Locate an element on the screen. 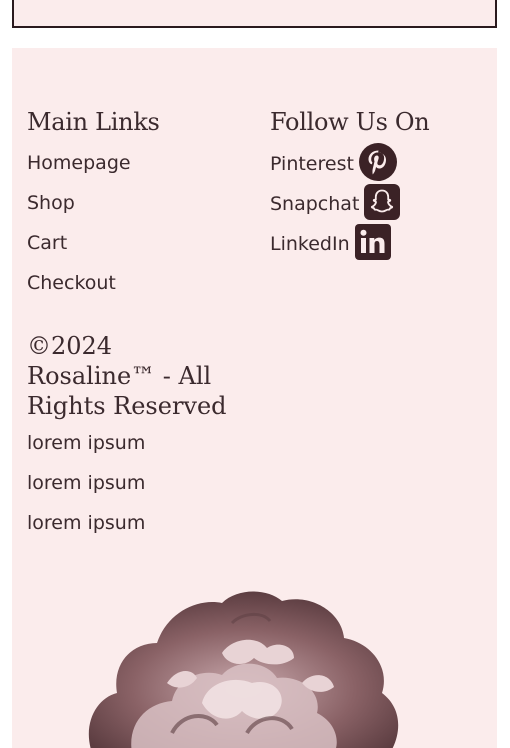 The image size is (510, 748). snapchat-icon is located at coordinates (382, 204).